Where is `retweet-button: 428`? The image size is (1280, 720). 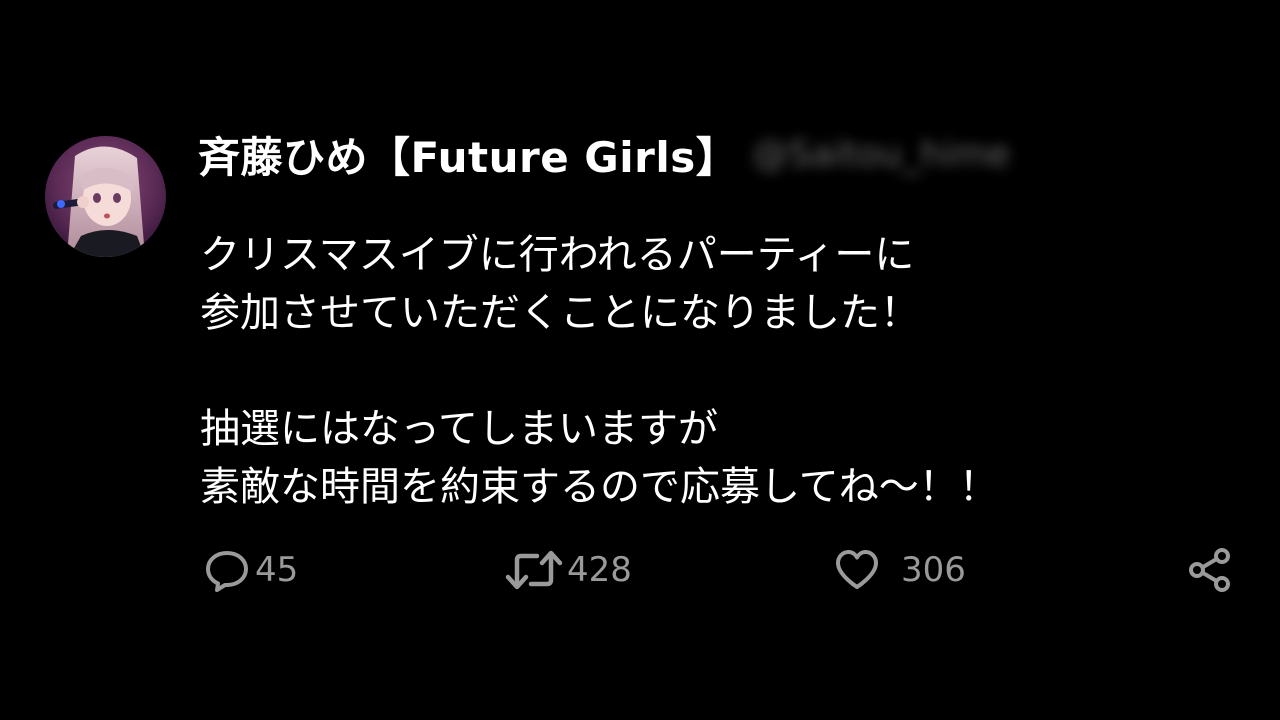
retweet-button: 428 is located at coordinates (568, 570).